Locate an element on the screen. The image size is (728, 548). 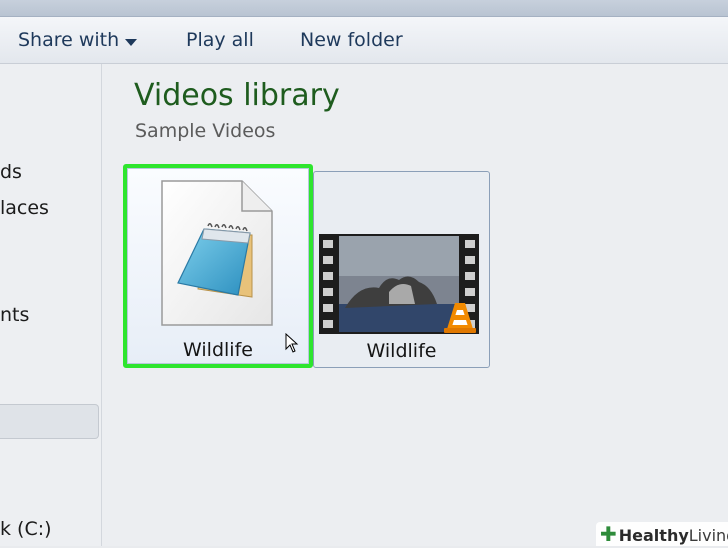
share-with-button: Share with is located at coordinates (78, 40).